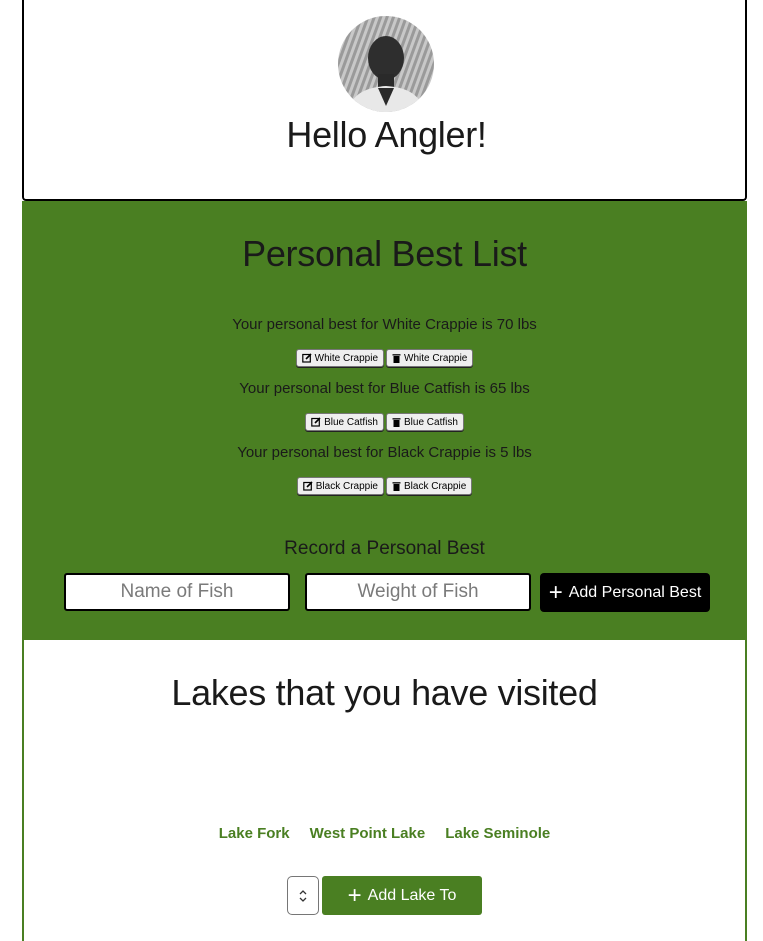 The image size is (763, 941). I want to click on delete-button-label: White Crappie, so click(436, 358).